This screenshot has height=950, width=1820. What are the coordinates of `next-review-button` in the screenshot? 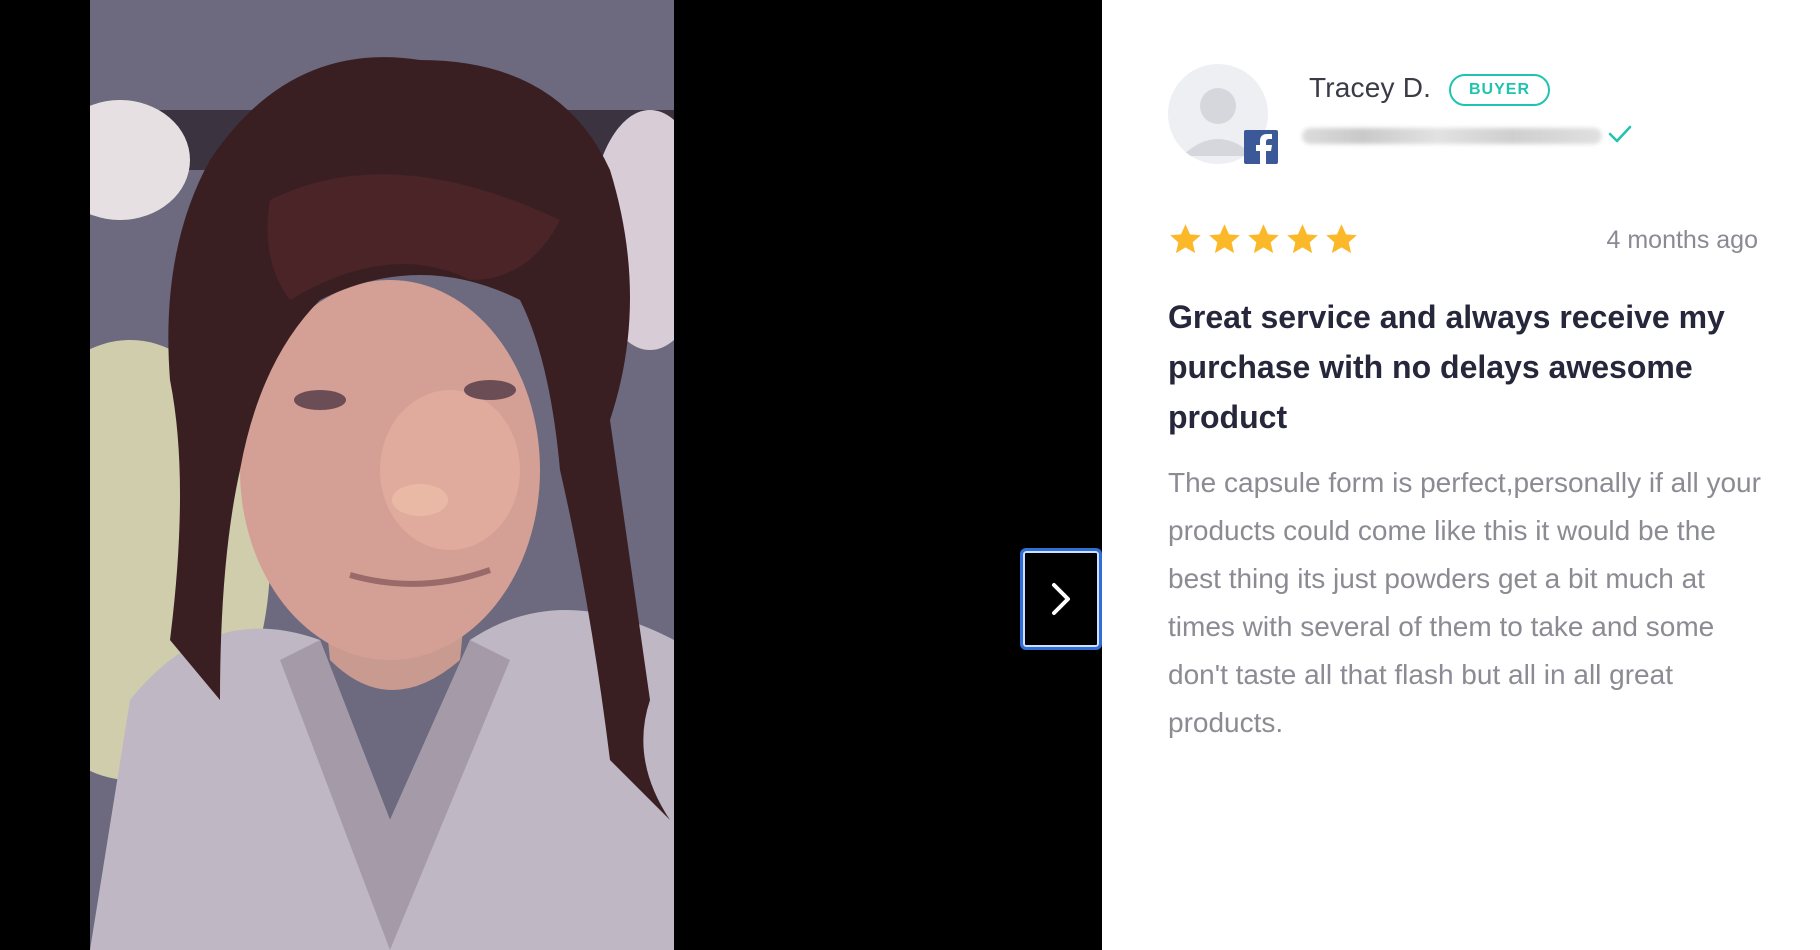 It's located at (1061, 599).